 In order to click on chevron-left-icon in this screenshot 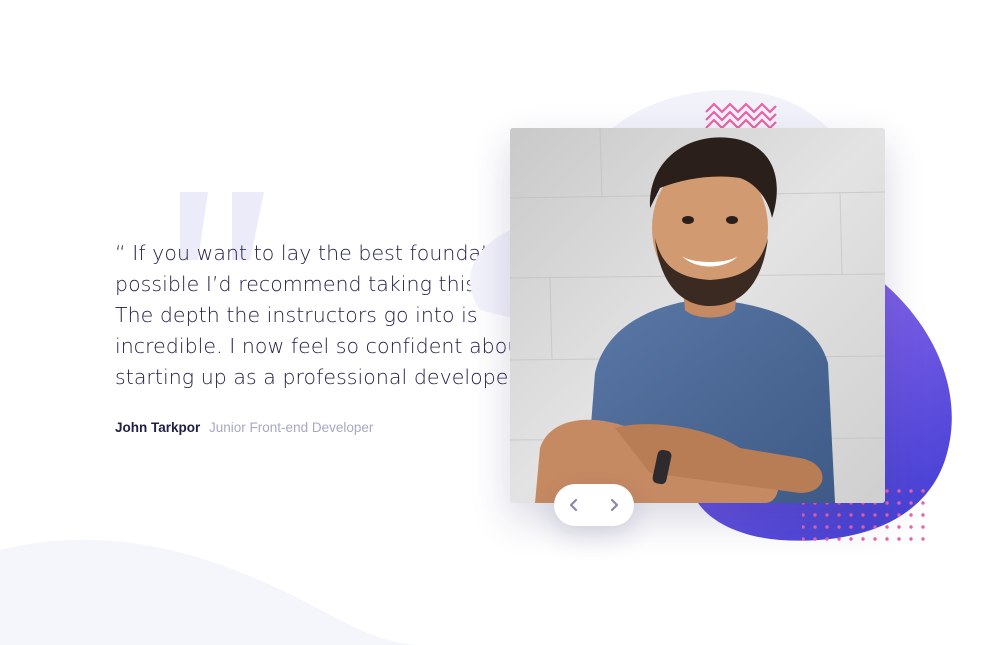, I will do `click(573, 505)`.